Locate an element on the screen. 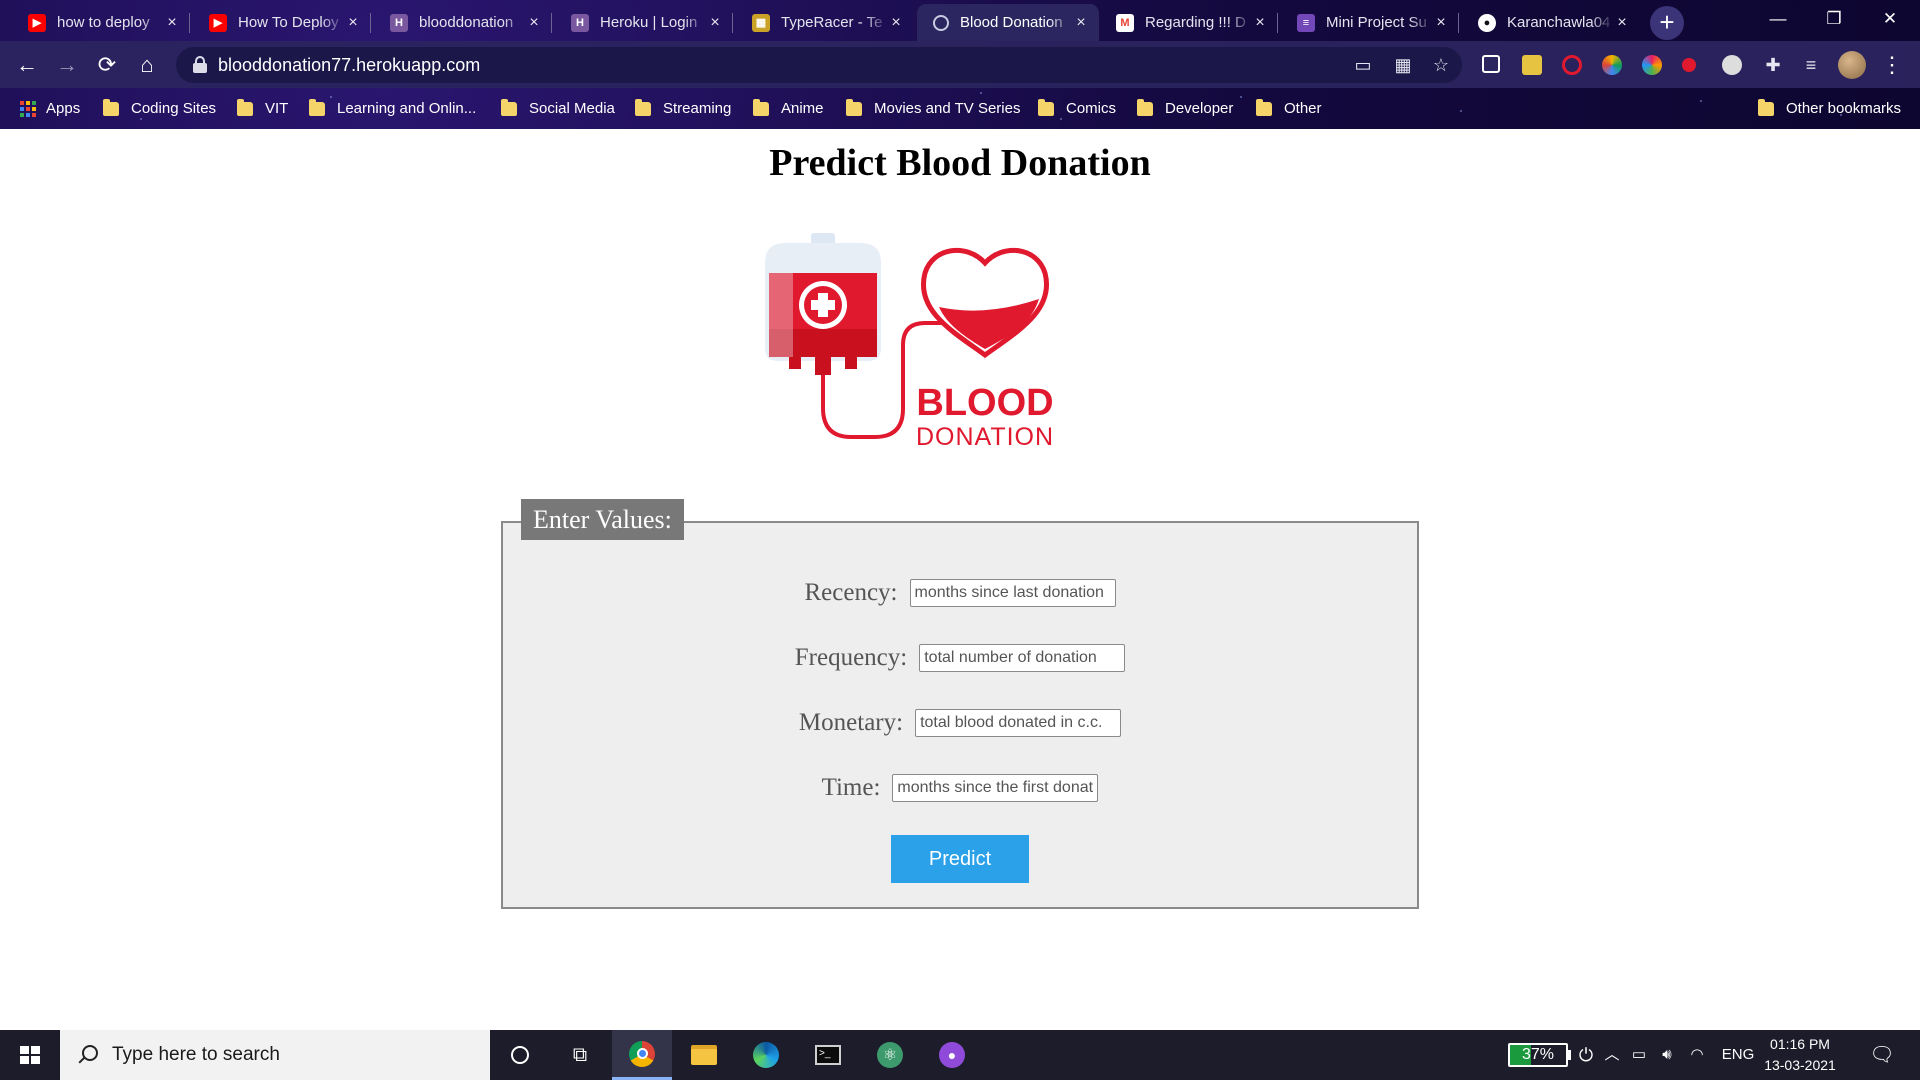 The height and width of the screenshot is (1085, 1920). predict-button: Predict is located at coordinates (960, 859).